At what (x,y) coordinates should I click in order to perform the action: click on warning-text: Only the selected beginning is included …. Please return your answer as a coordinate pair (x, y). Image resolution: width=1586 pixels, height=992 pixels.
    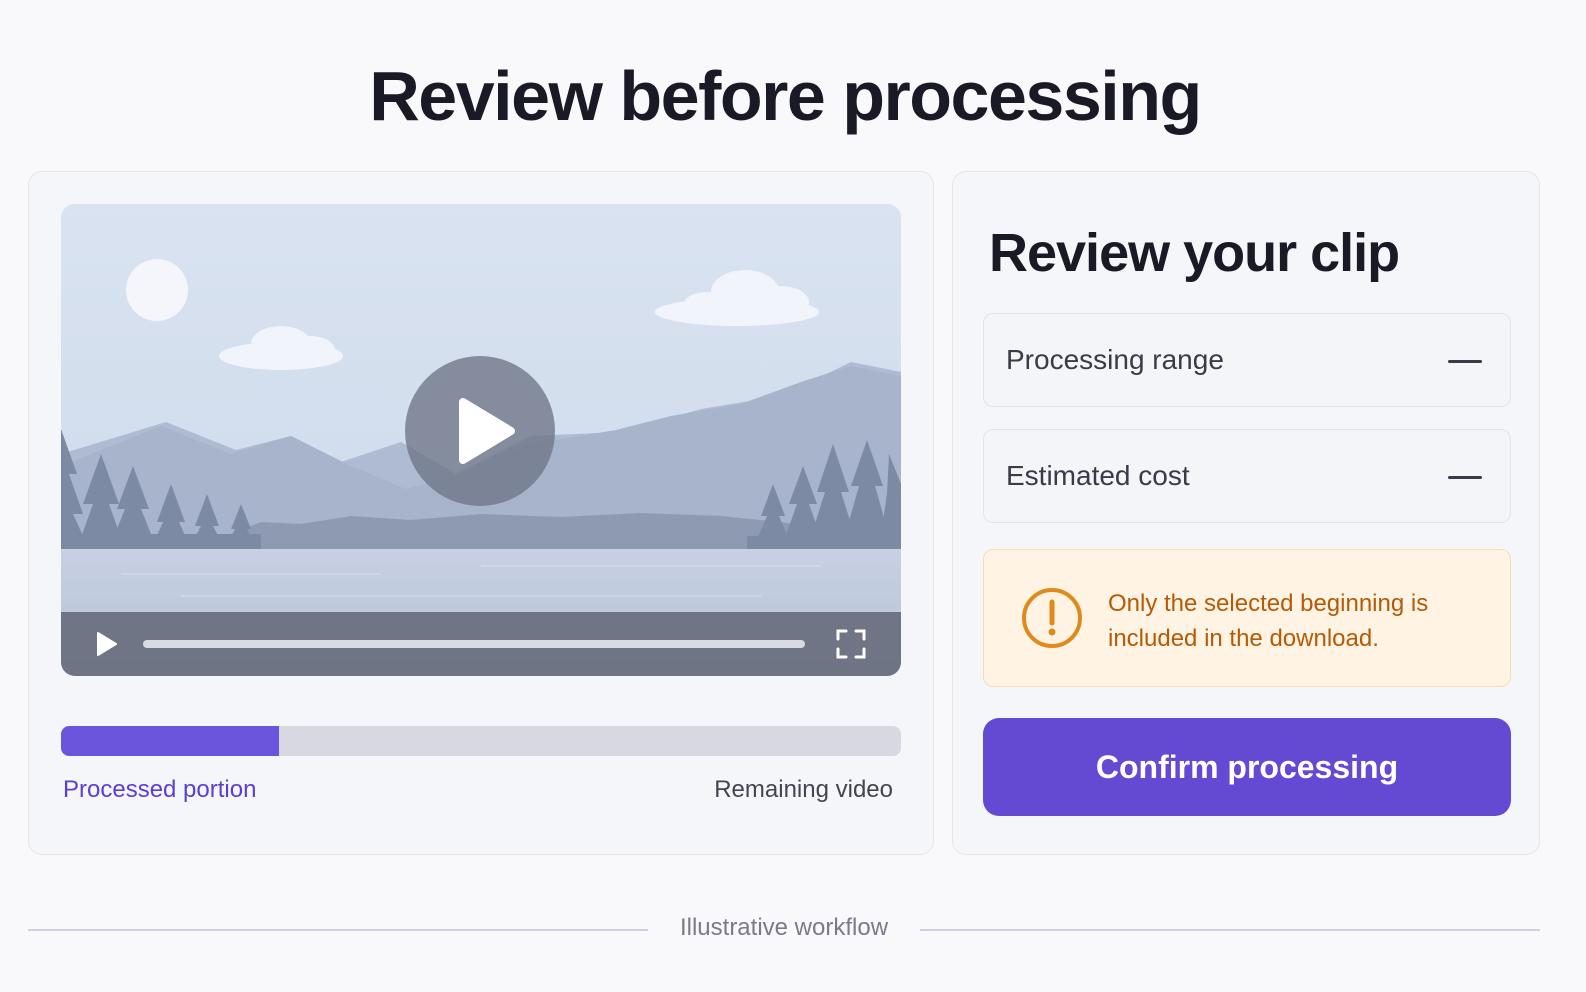
    Looking at the image, I should click on (1268, 621).